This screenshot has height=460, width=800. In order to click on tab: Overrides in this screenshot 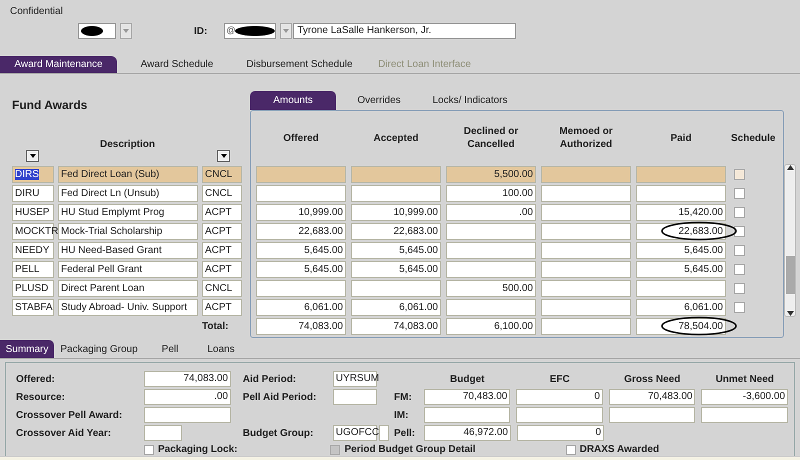, I will do `click(379, 100)`.